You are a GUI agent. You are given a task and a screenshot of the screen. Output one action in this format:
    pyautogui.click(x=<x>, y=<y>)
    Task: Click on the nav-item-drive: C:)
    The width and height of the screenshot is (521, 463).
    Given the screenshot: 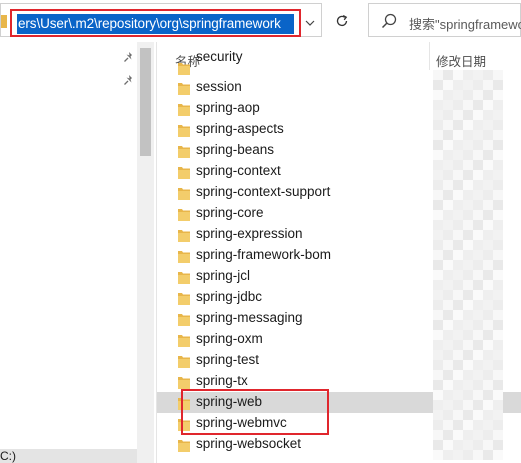 What is the action you would take?
    pyautogui.click(x=68, y=456)
    